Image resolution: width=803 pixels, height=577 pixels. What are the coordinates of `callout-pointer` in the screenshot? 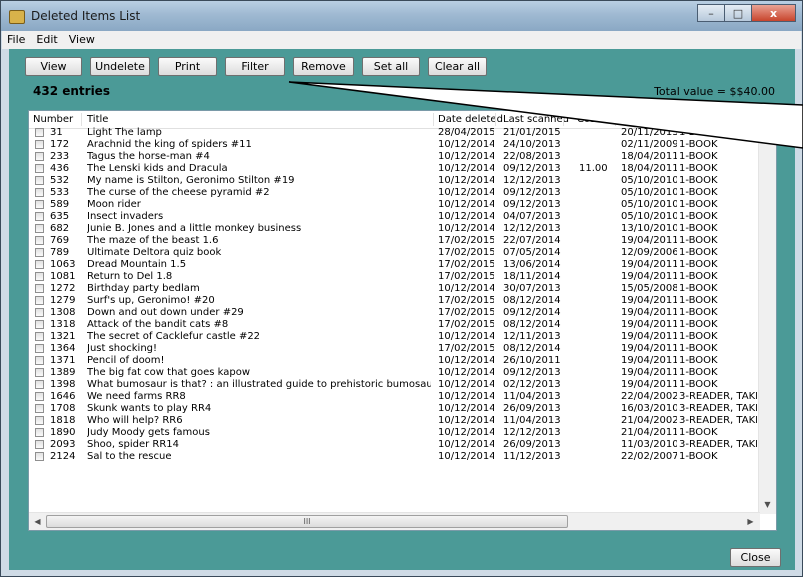 It's located at (545, 115).